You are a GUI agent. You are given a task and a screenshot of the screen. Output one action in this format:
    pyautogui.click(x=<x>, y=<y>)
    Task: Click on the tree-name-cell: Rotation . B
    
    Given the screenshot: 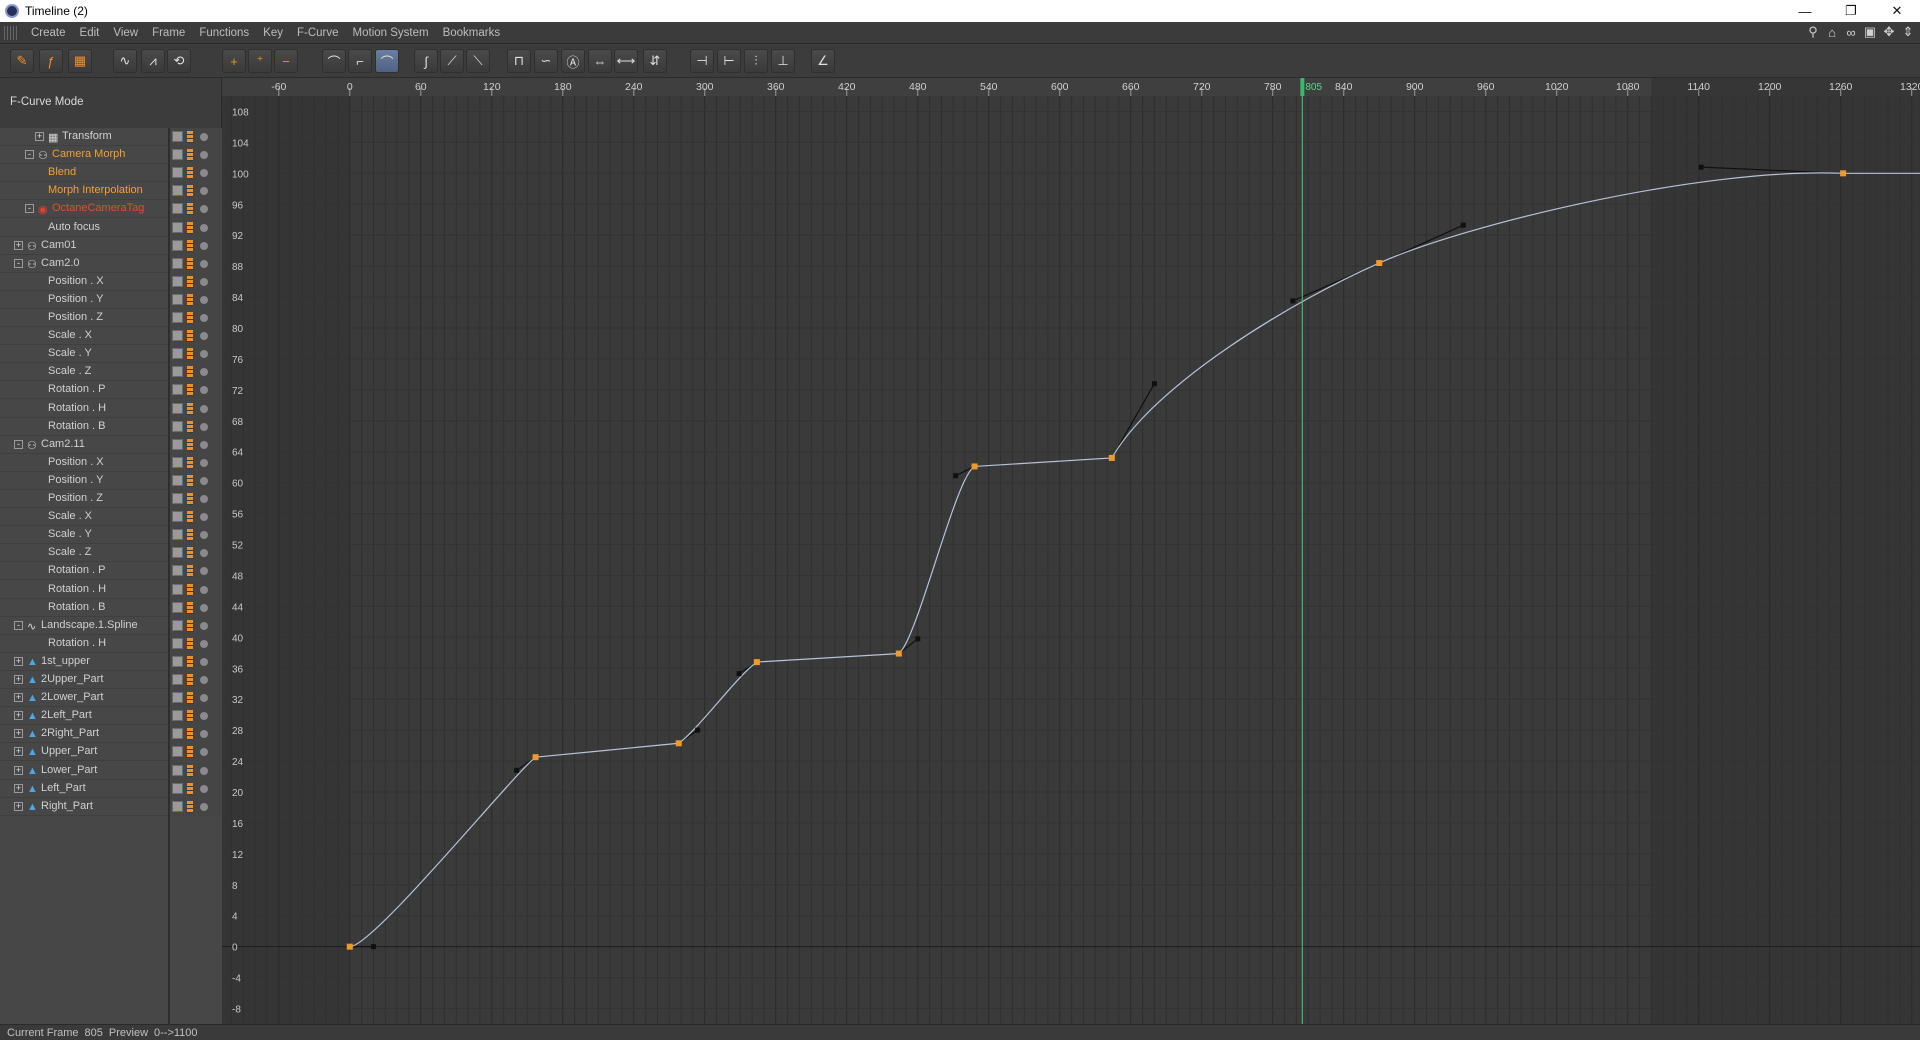 What is the action you would take?
    pyautogui.click(x=84, y=607)
    